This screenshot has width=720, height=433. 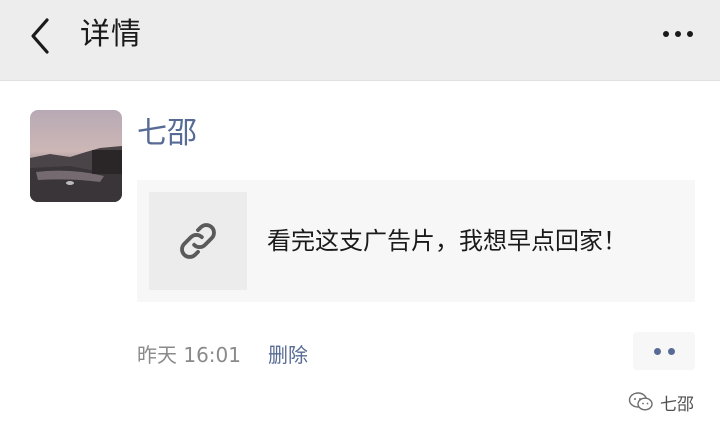 What do you see at coordinates (657, 351) in the screenshot?
I see `more-dots-icon` at bounding box center [657, 351].